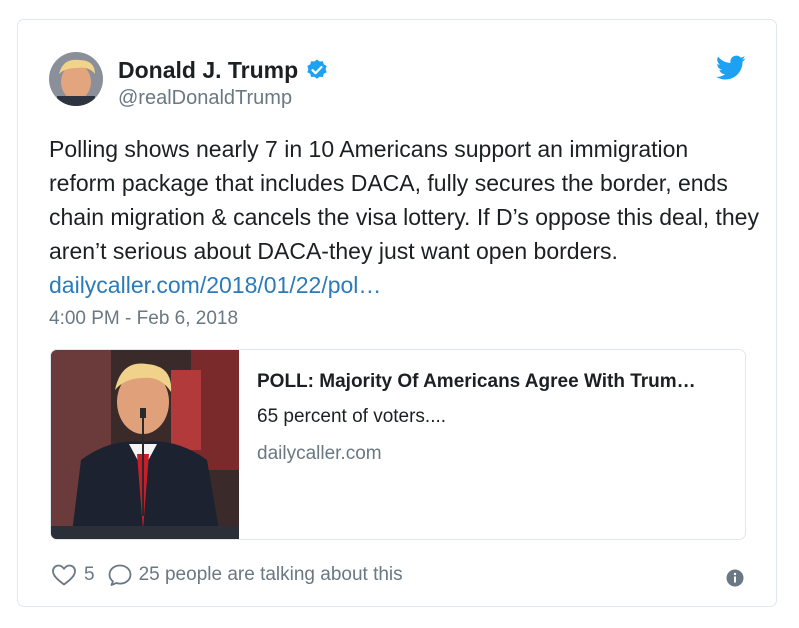  I want to click on link-card-domain: dailycaller.com, so click(319, 453).